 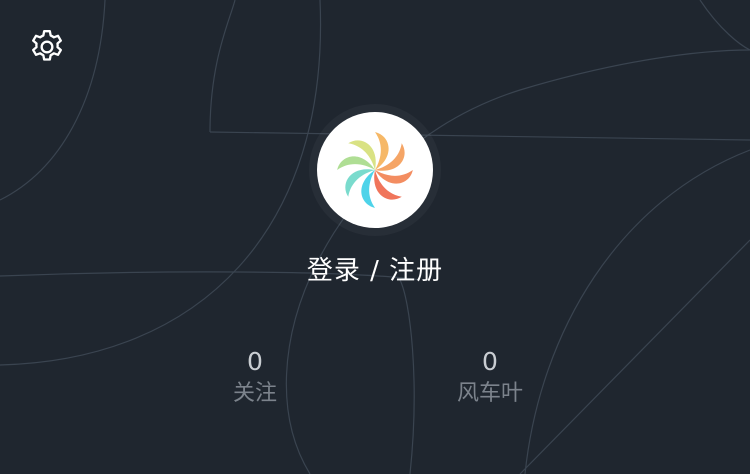 I want to click on pinwheel-logo, so click(x=375, y=170).